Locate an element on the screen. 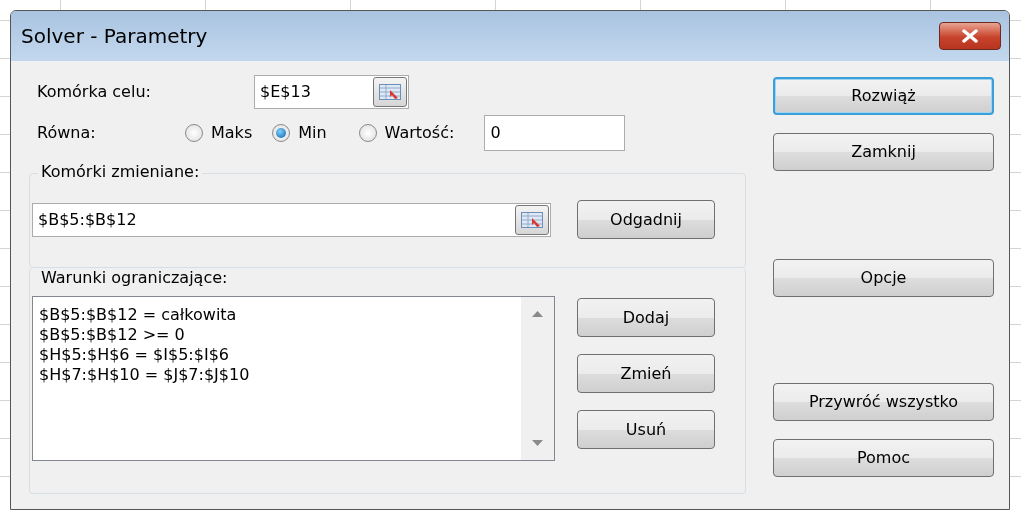 The image size is (1021, 510). value-field: 0 is located at coordinates (555, 133).